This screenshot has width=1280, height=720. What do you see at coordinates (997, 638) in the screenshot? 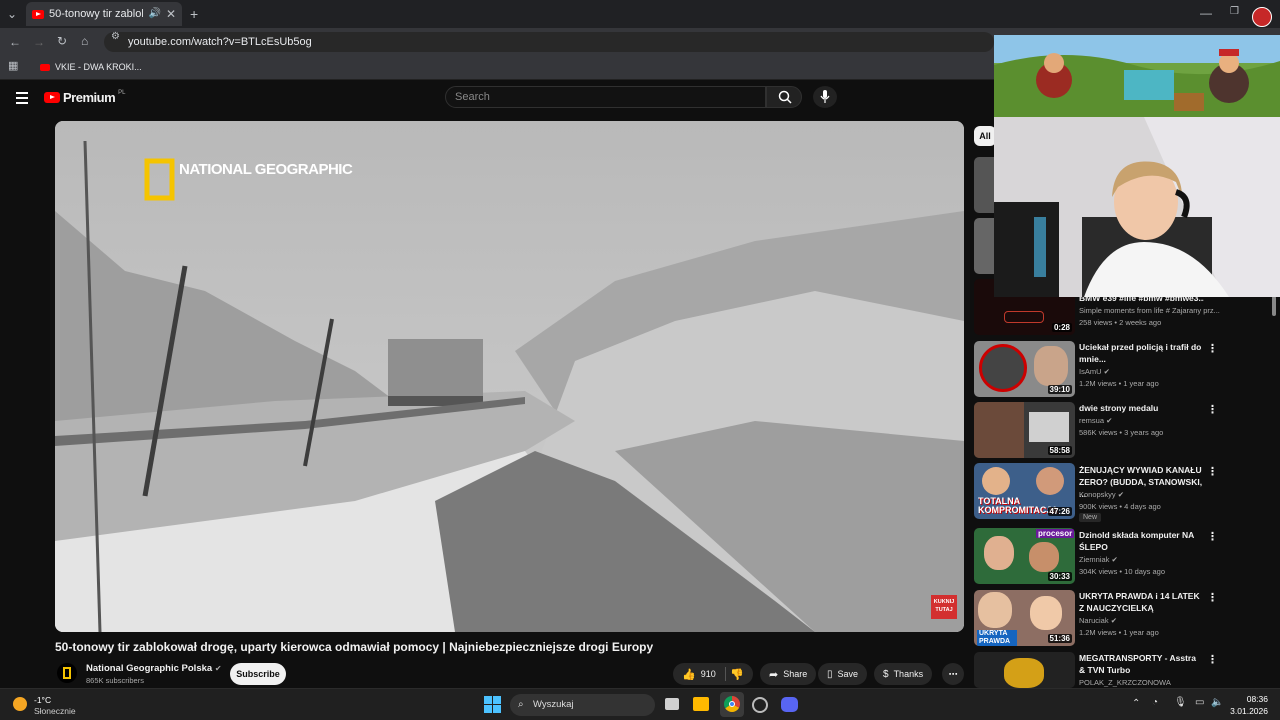
I see `thumbnail-text: UKRYTA PRAWDA` at bounding box center [997, 638].